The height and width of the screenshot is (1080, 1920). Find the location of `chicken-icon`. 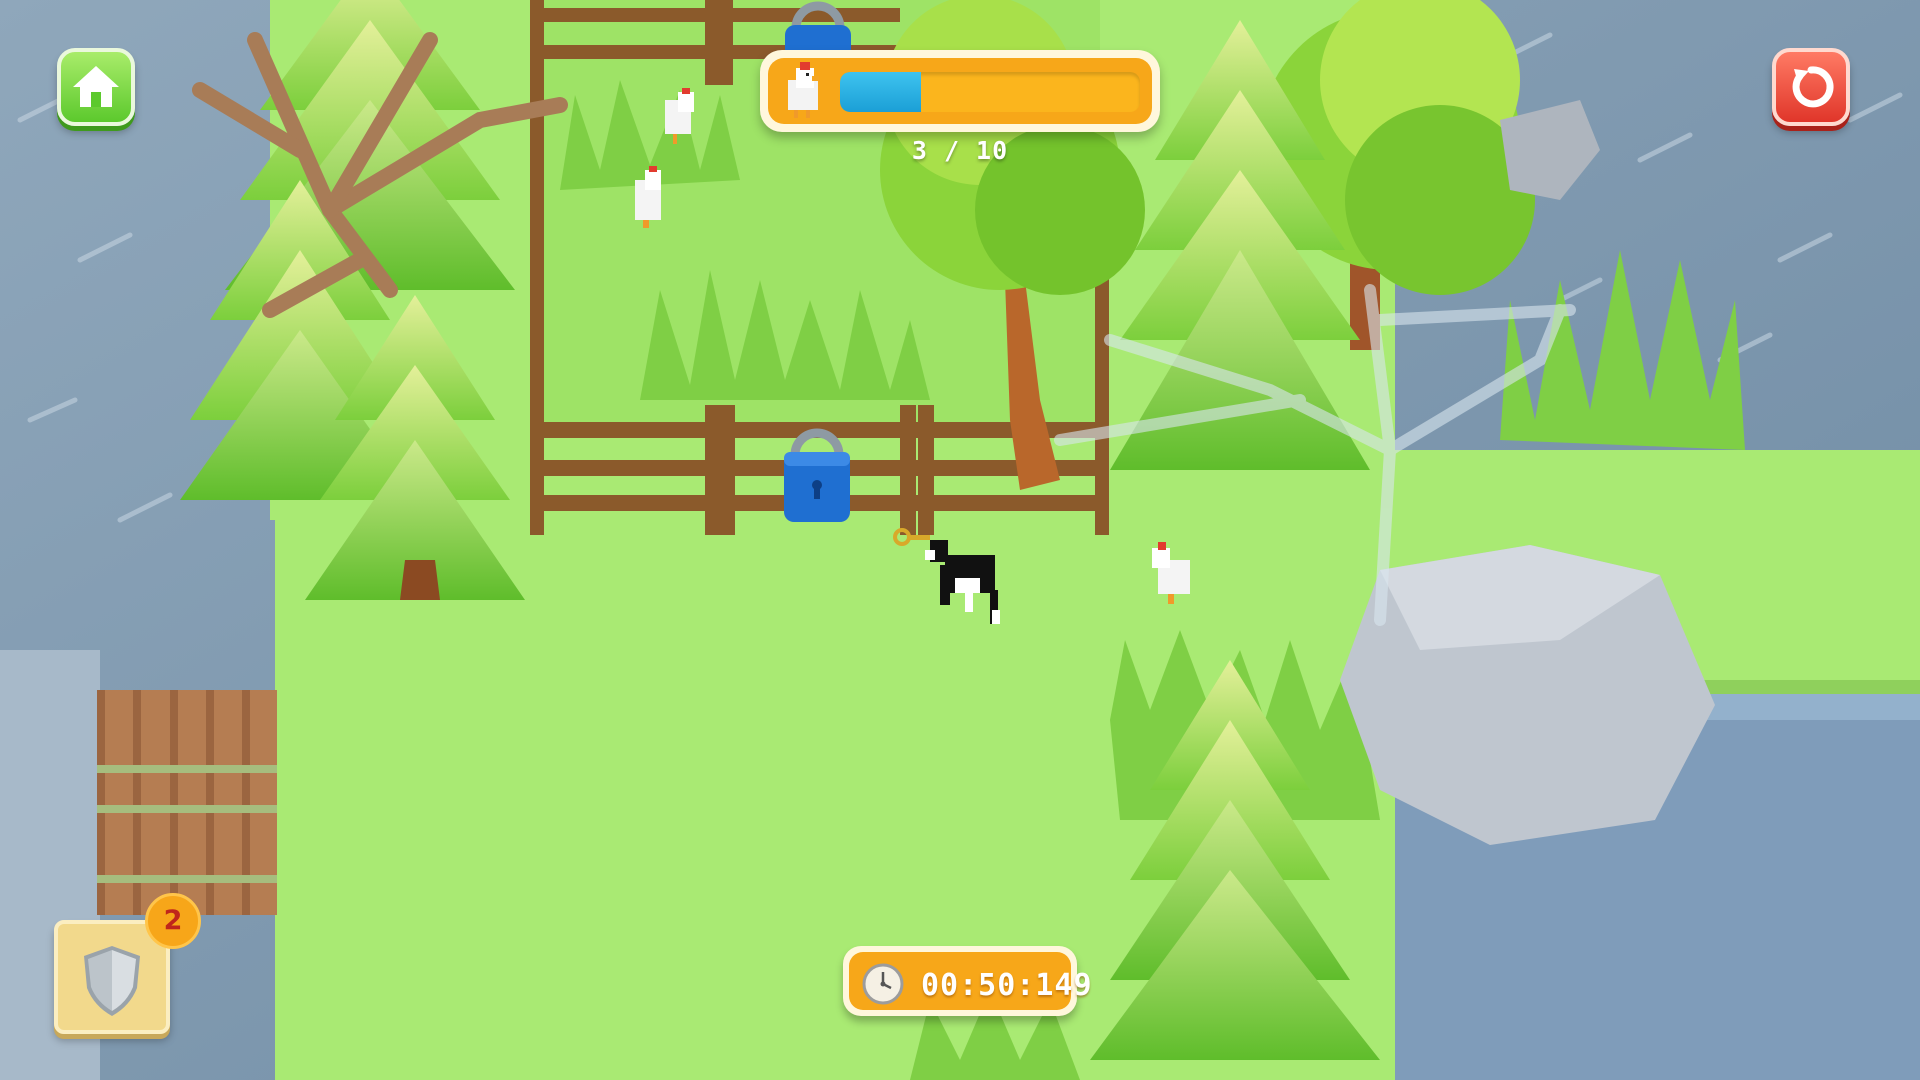

chicken-icon is located at coordinates (803, 90).